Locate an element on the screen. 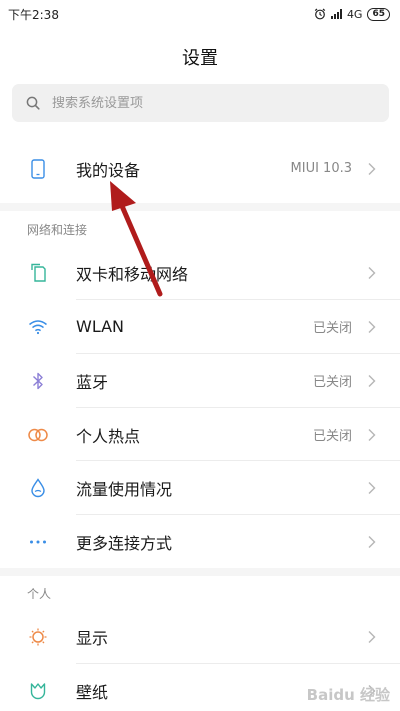 The height and width of the screenshot is (711, 400). settings-item-more-connections: 更多连接方式 is located at coordinates (200, 541).